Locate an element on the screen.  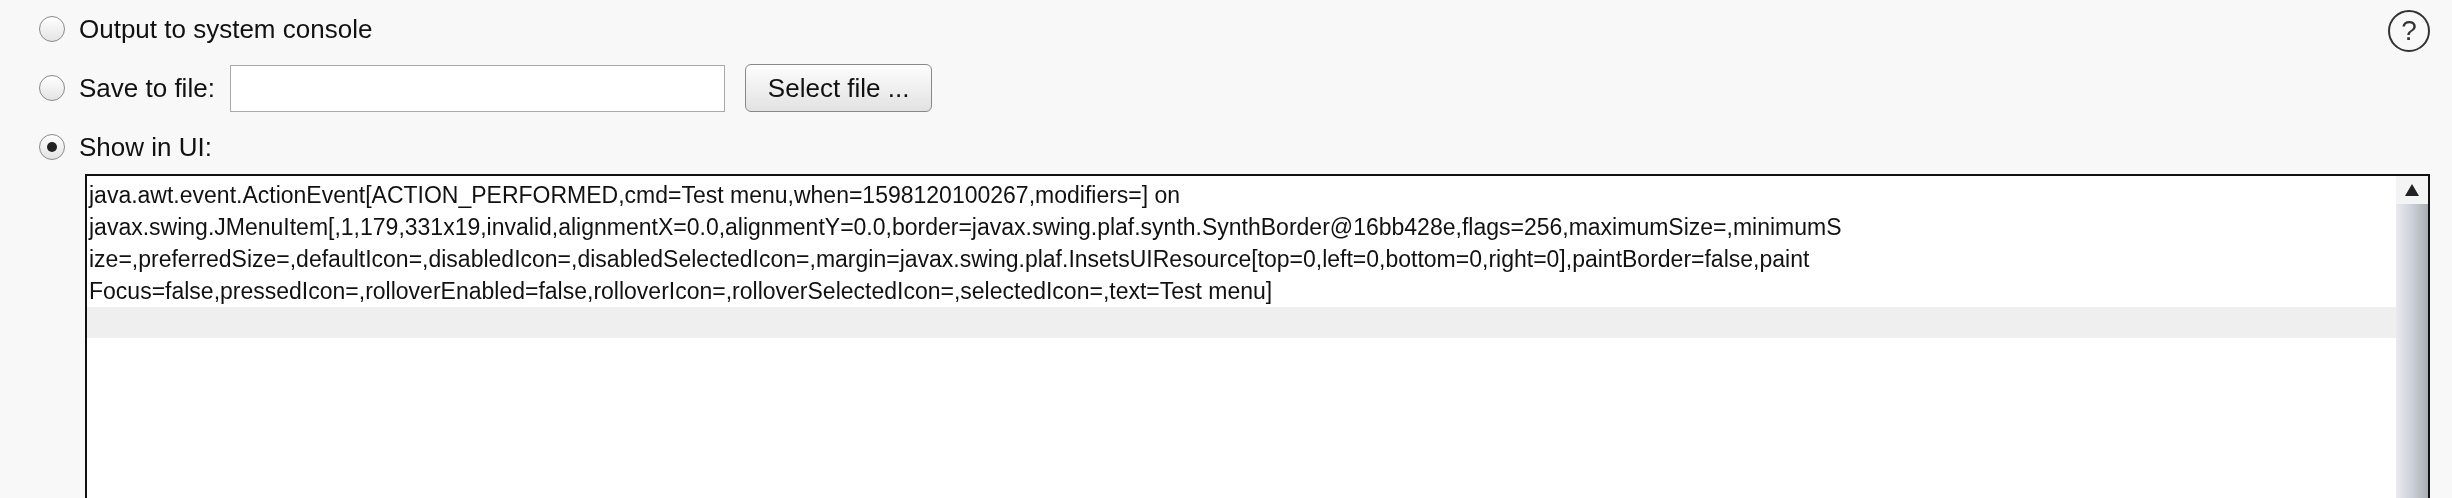
option-label: Save to file: is located at coordinates (147, 88).